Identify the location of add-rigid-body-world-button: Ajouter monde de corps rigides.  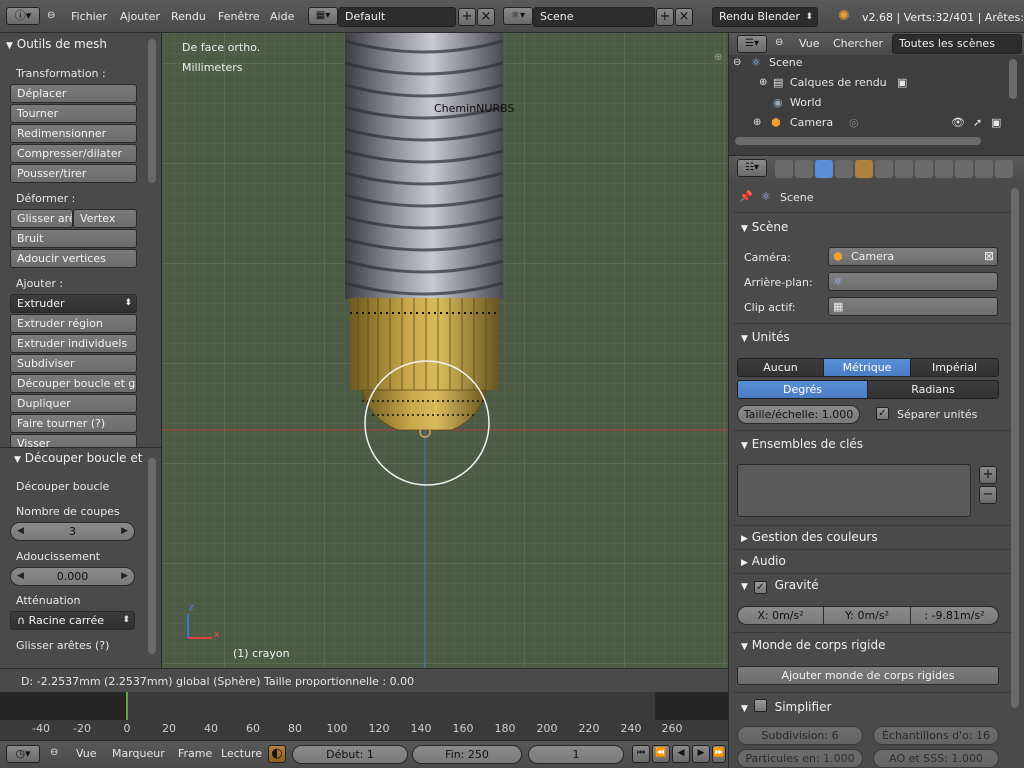
(868, 675).